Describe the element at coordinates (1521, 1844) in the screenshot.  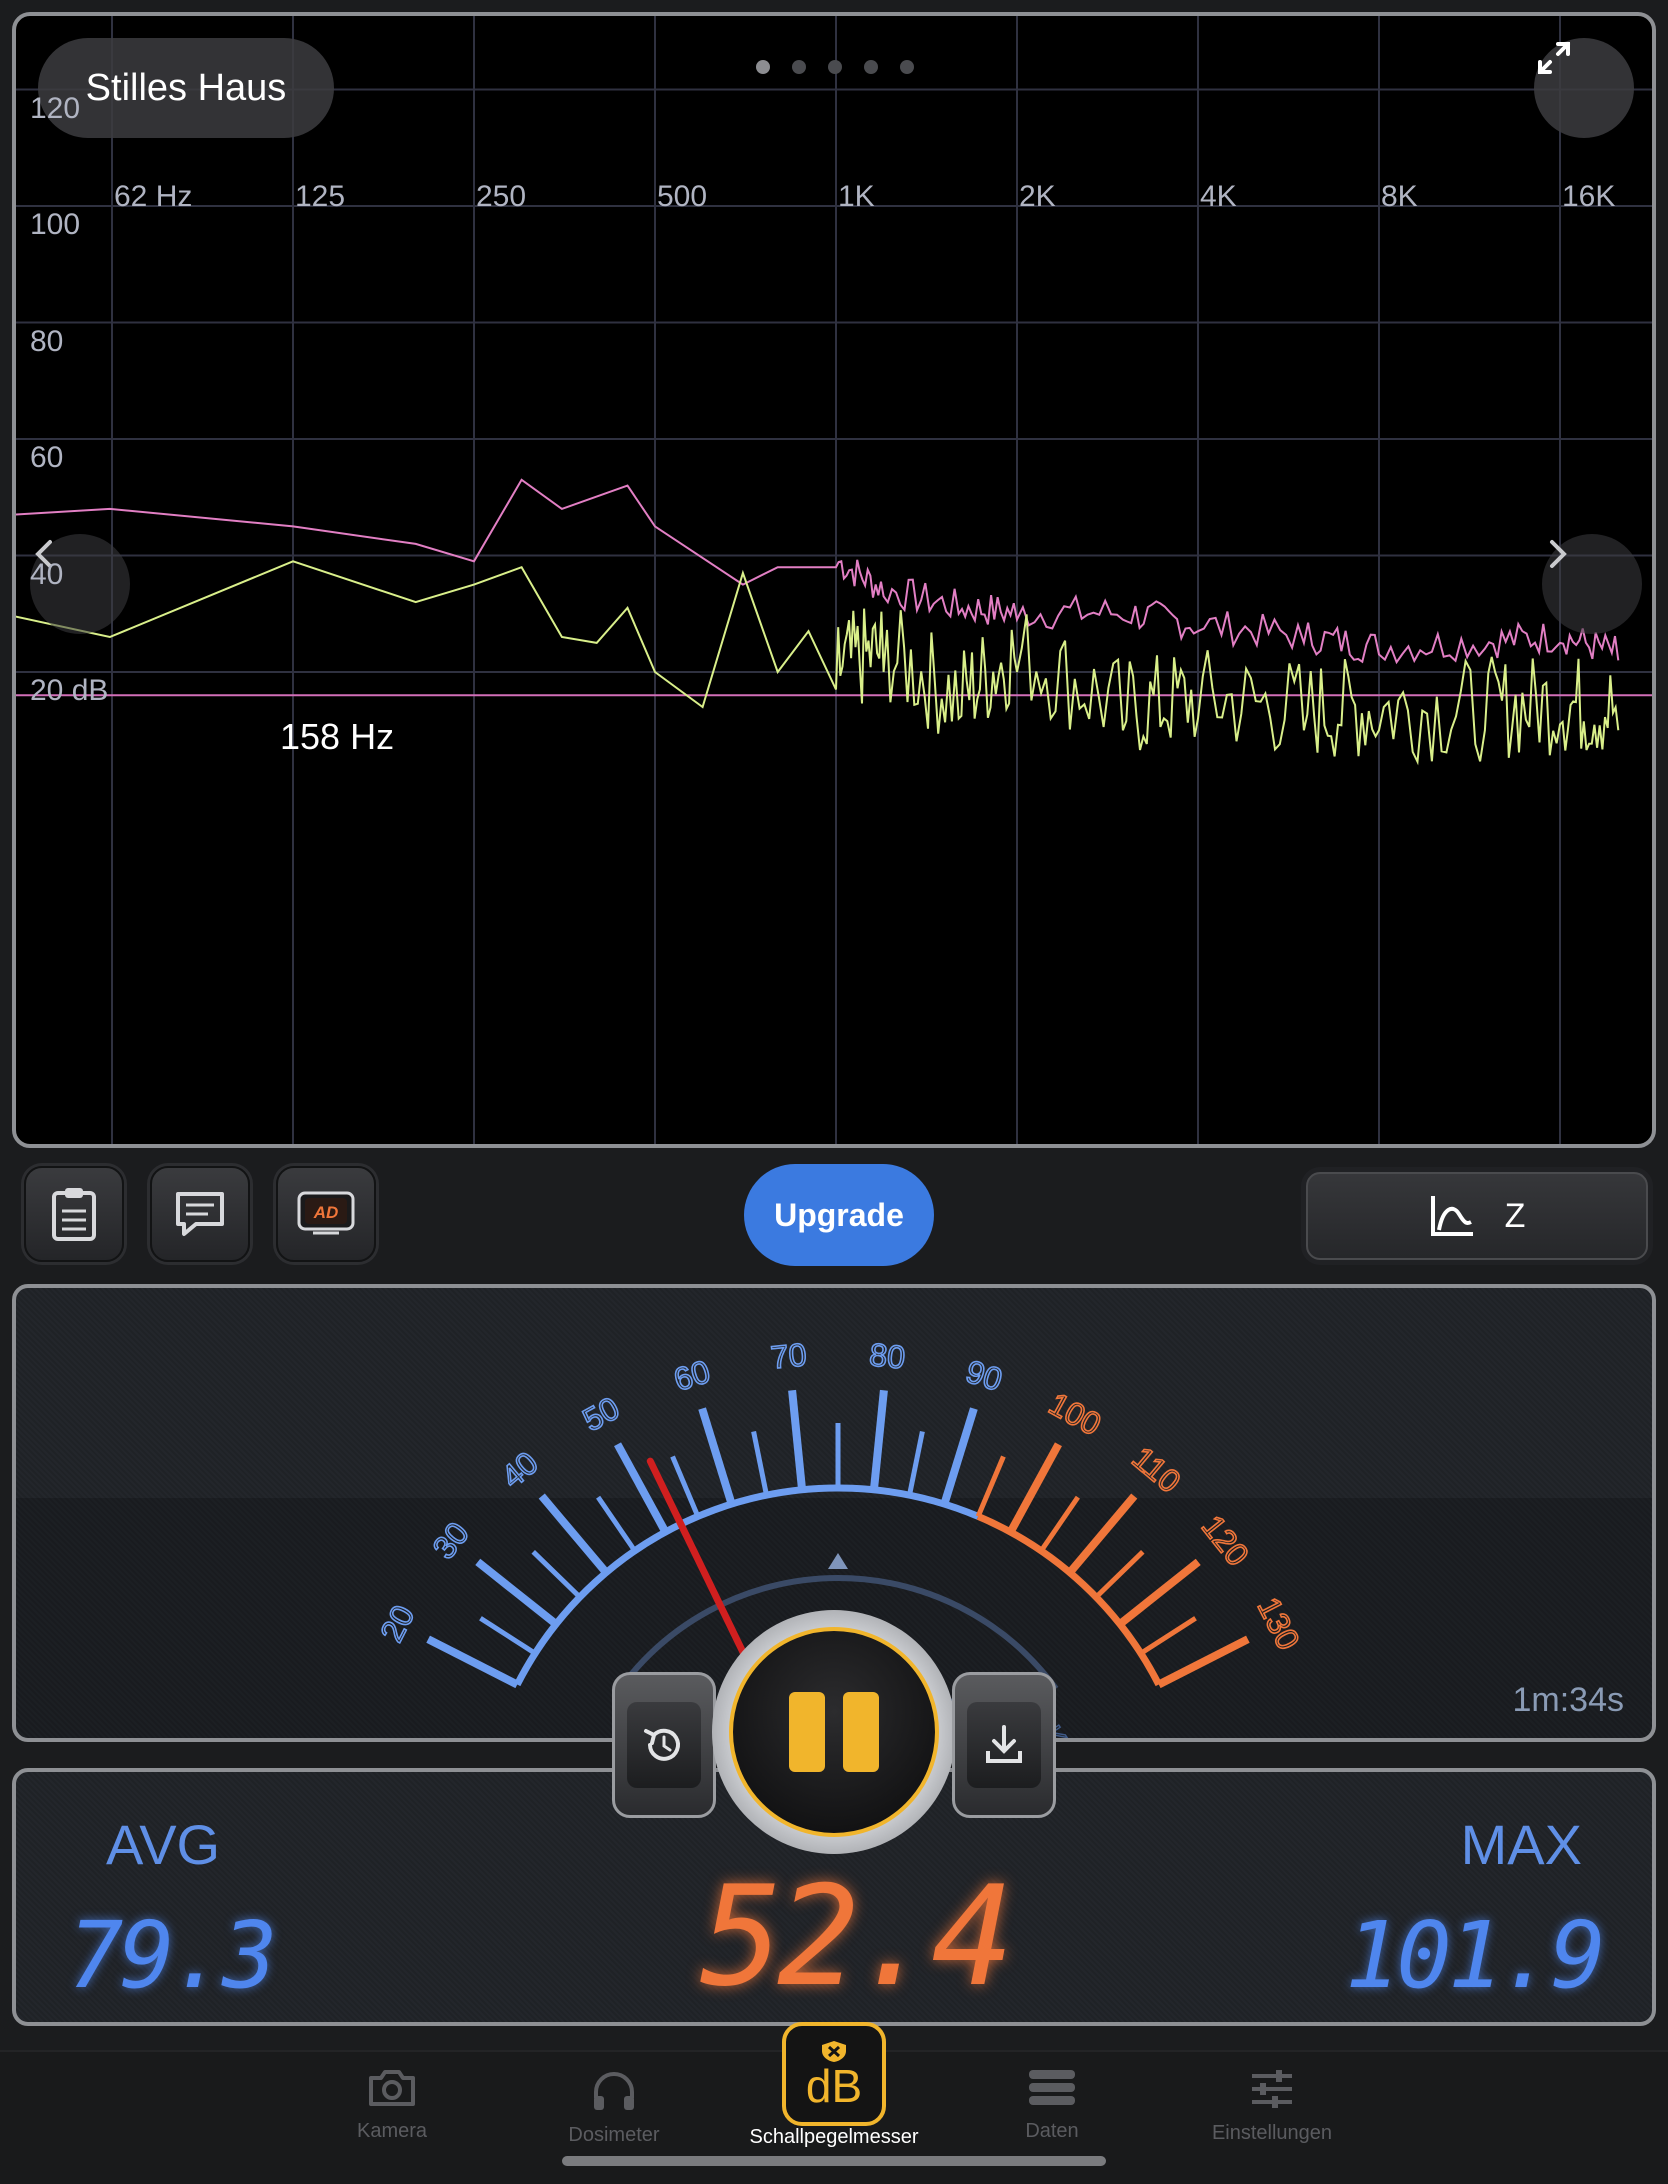
I see `max-label: MAX` at that location.